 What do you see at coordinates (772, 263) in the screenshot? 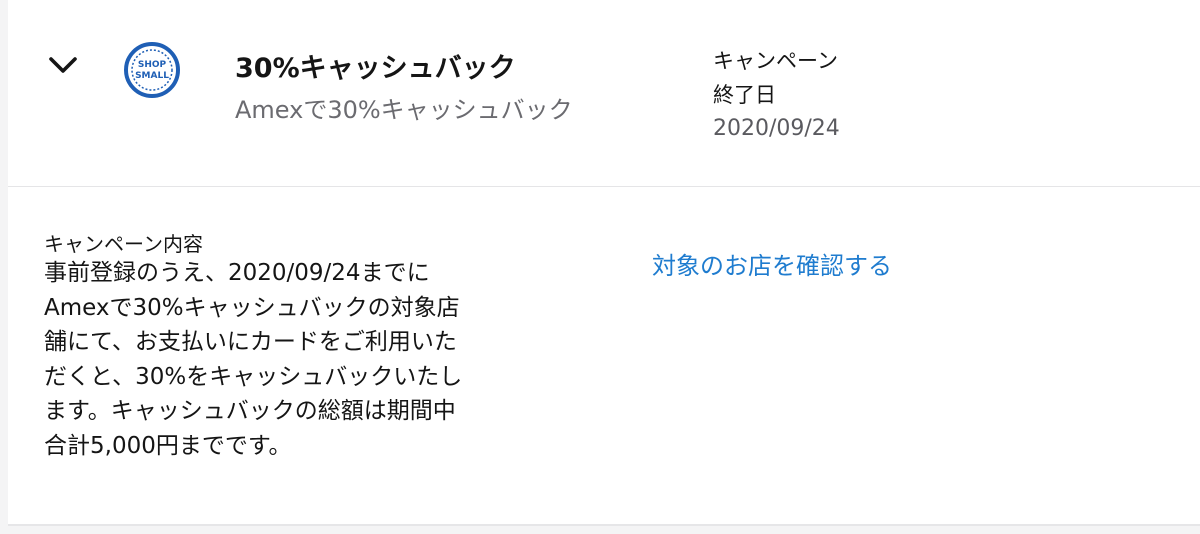
I see `view-eligible-stores-link: 対象のお店を確認する` at bounding box center [772, 263].